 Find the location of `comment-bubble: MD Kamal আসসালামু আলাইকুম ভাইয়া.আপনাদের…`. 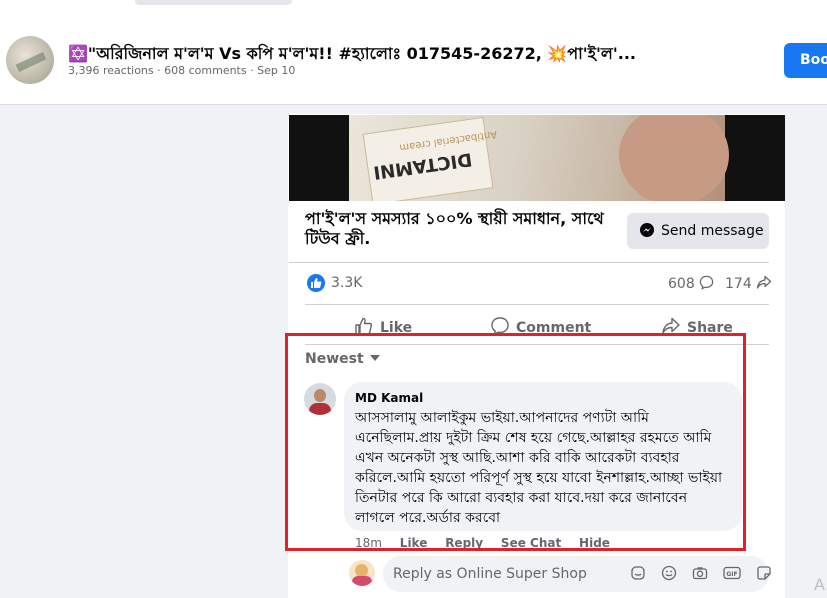

comment-bubble: MD Kamal আসসালামু আলাইকুম ভাইয়া.আপনাদের… is located at coordinates (543, 456).